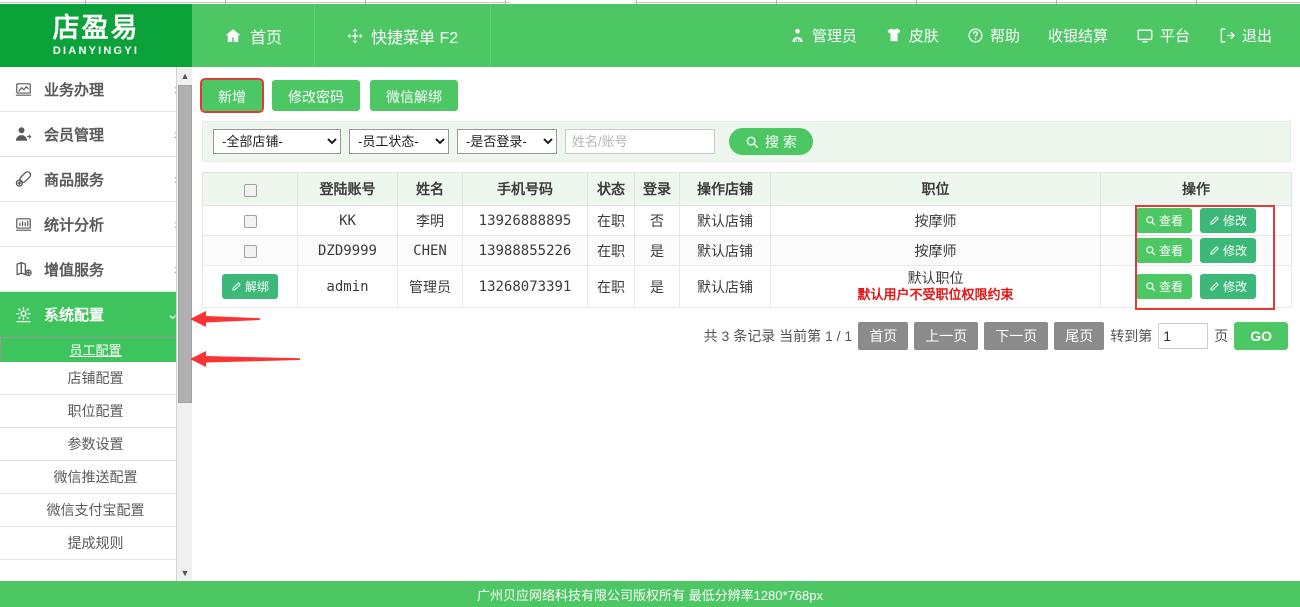  What do you see at coordinates (834, 36) in the screenshot?
I see `nav-item-admin-label: 管理员` at bounding box center [834, 36].